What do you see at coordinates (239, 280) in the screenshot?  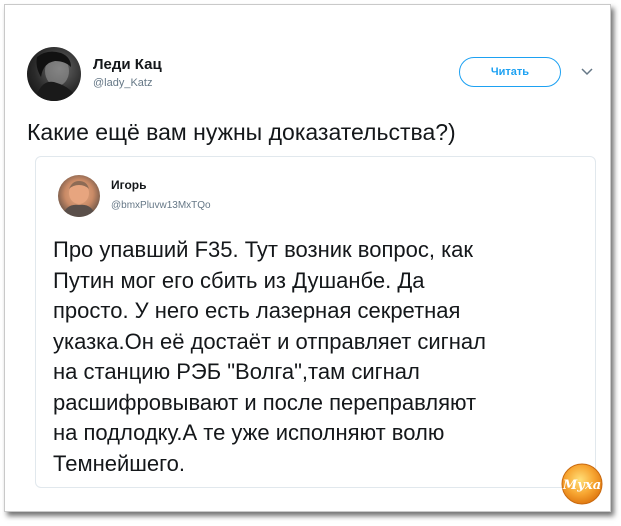 I see `quoted-text-line: Путин мог его сбить из Душанбе. Да` at bounding box center [239, 280].